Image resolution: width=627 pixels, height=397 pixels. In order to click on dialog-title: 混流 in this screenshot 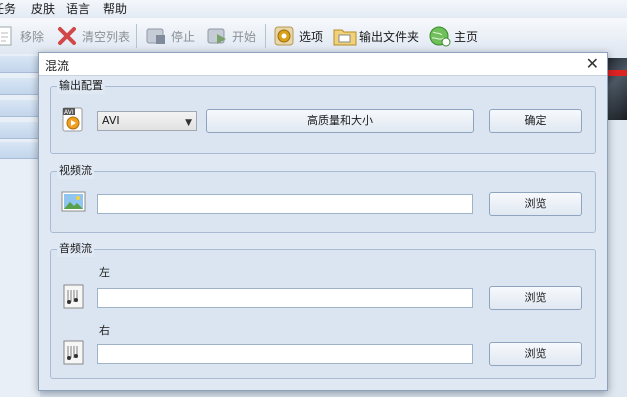, I will do `click(57, 66)`.